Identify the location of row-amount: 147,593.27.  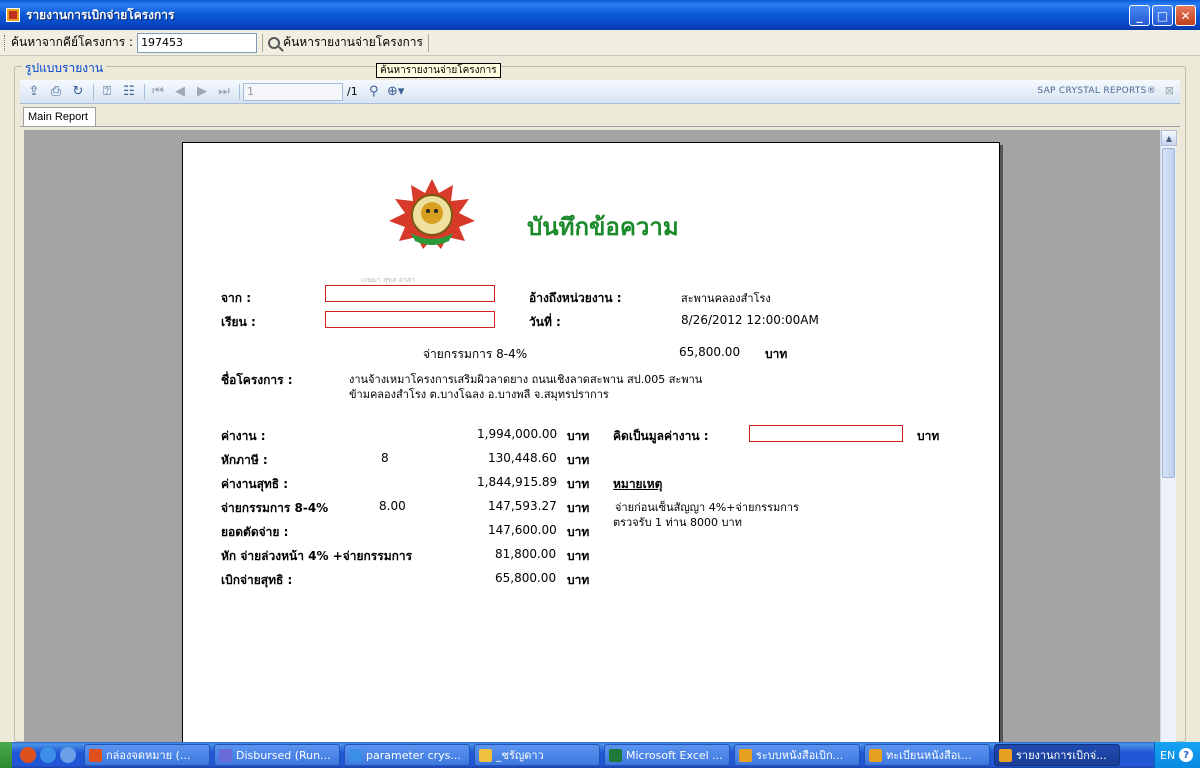
(522, 506).